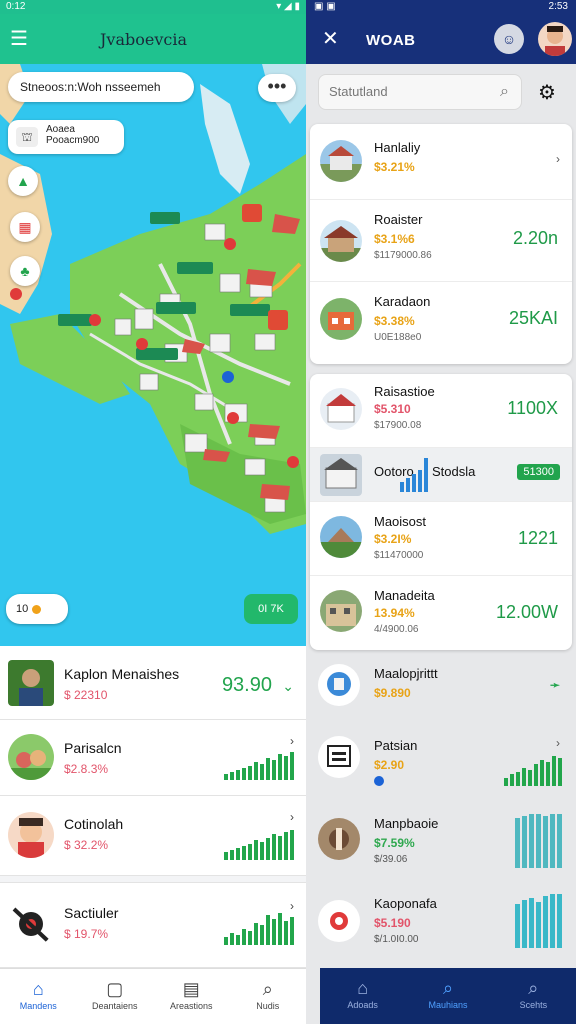  Describe the element at coordinates (398, 219) in the screenshot. I see `item-name: Roaister` at that location.